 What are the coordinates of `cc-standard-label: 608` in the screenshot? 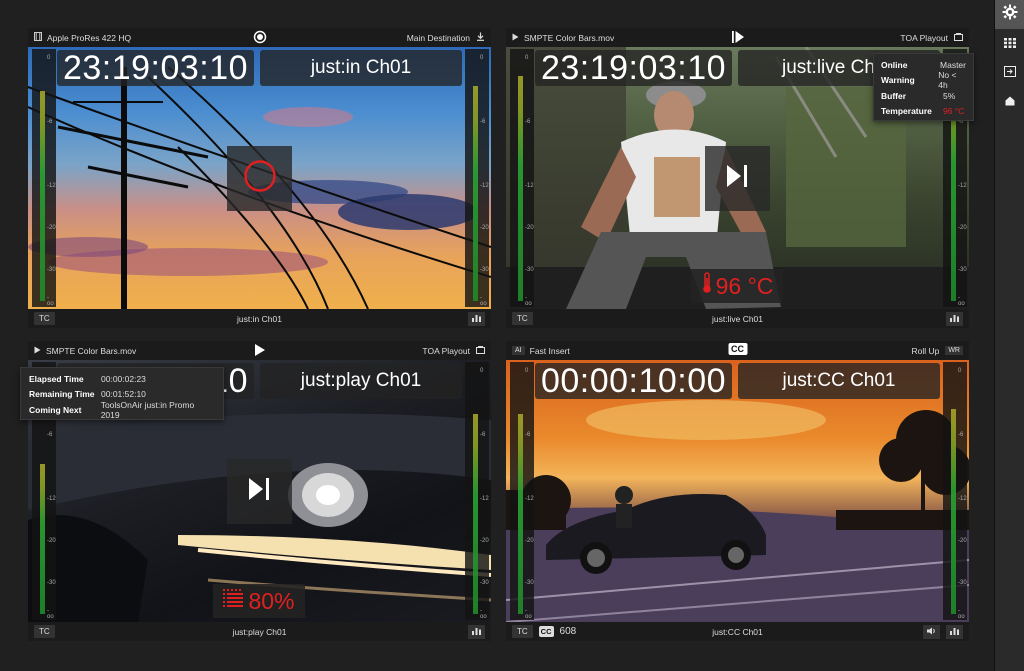 It's located at (568, 631).